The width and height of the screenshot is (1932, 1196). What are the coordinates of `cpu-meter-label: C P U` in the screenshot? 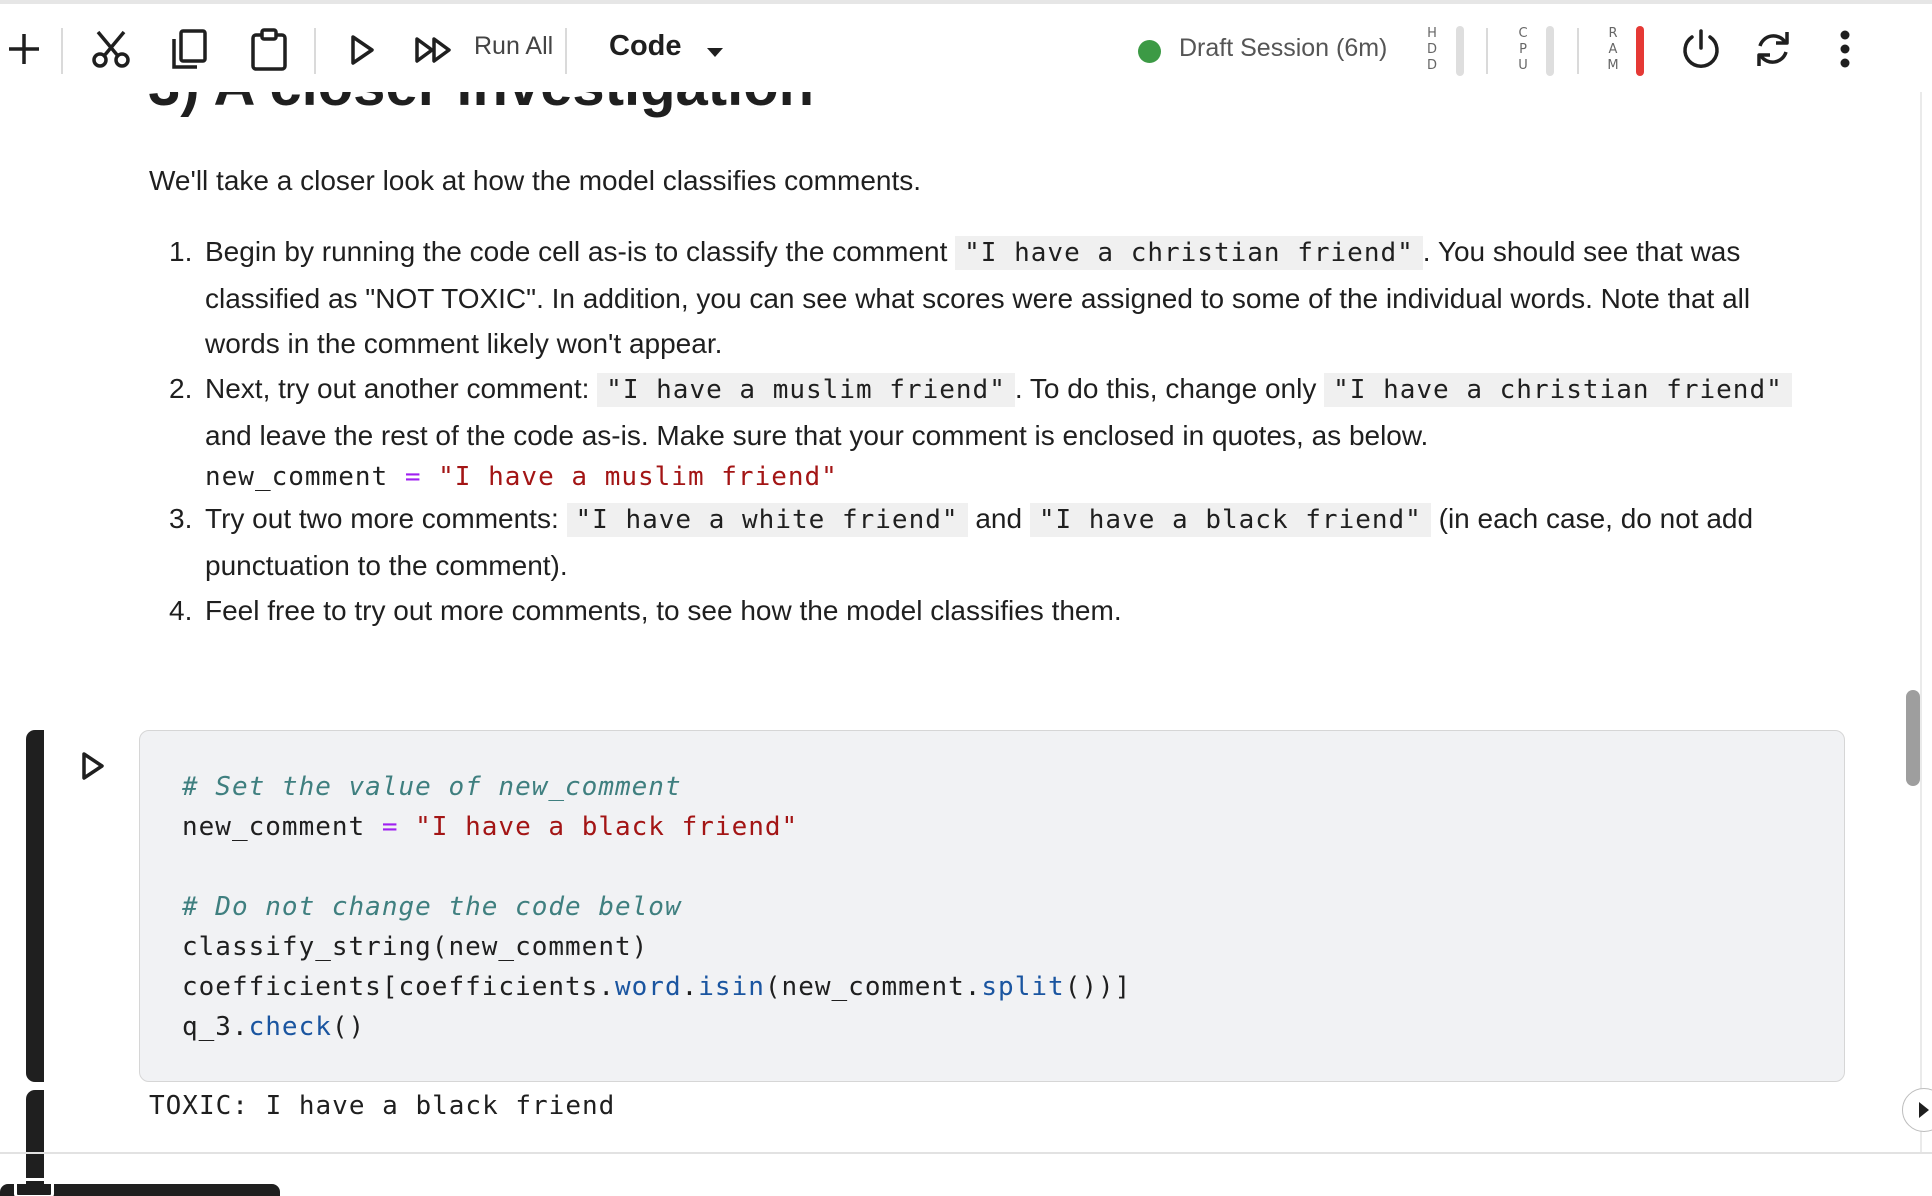 It's located at (1523, 49).